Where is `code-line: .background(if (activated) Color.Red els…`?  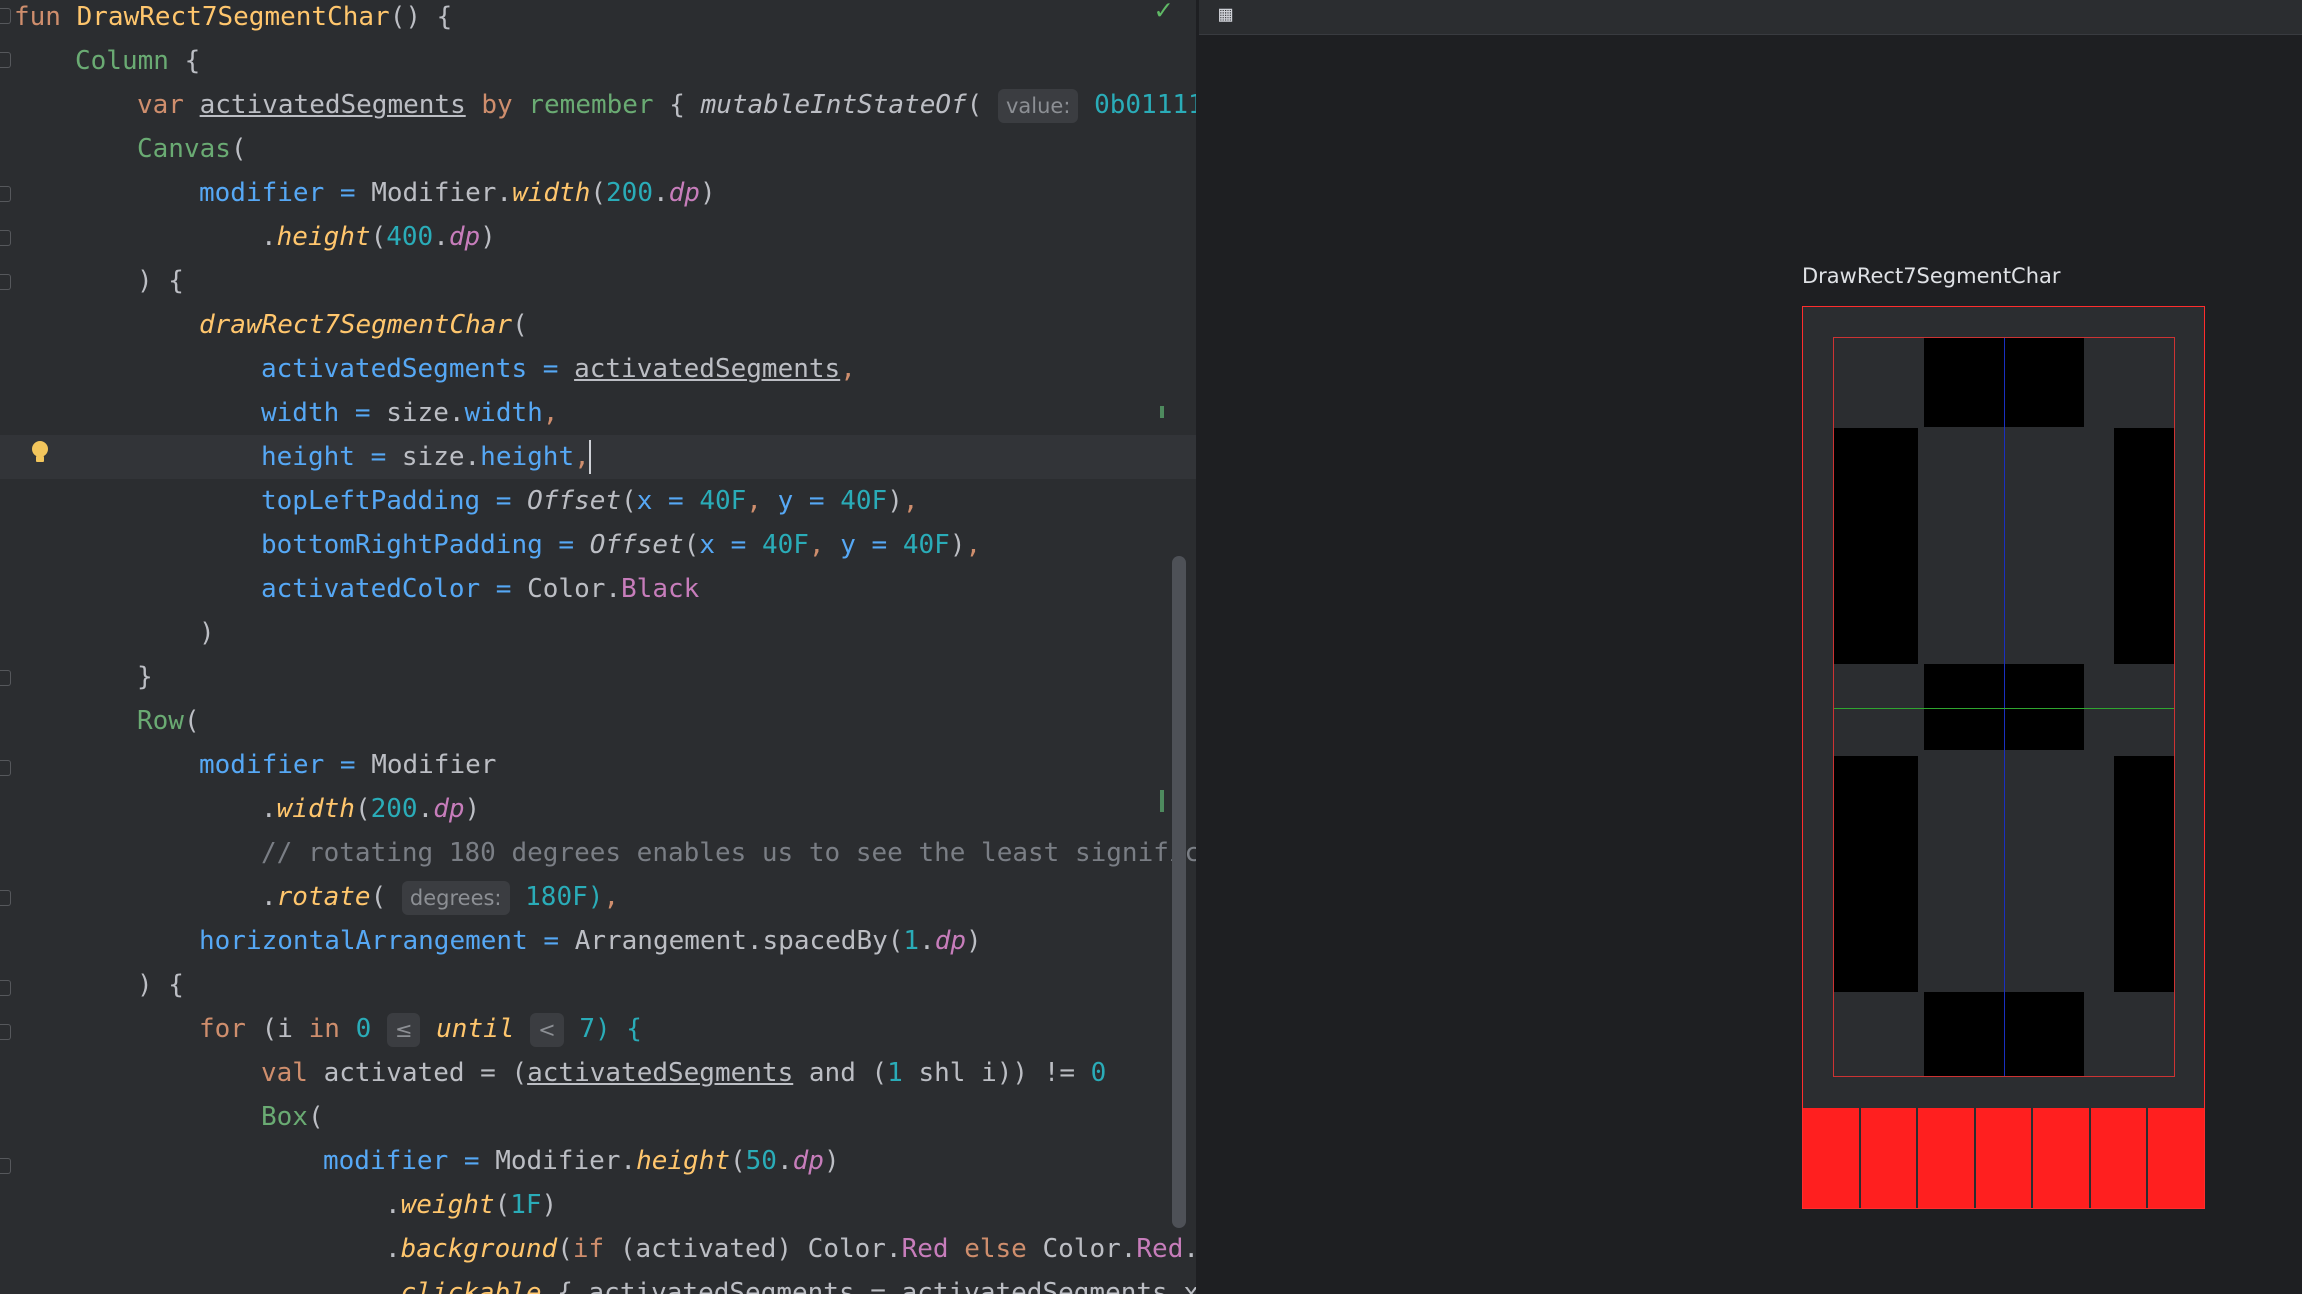 code-line: .background(if (activated) Color.Red els… is located at coordinates (790, 1249).